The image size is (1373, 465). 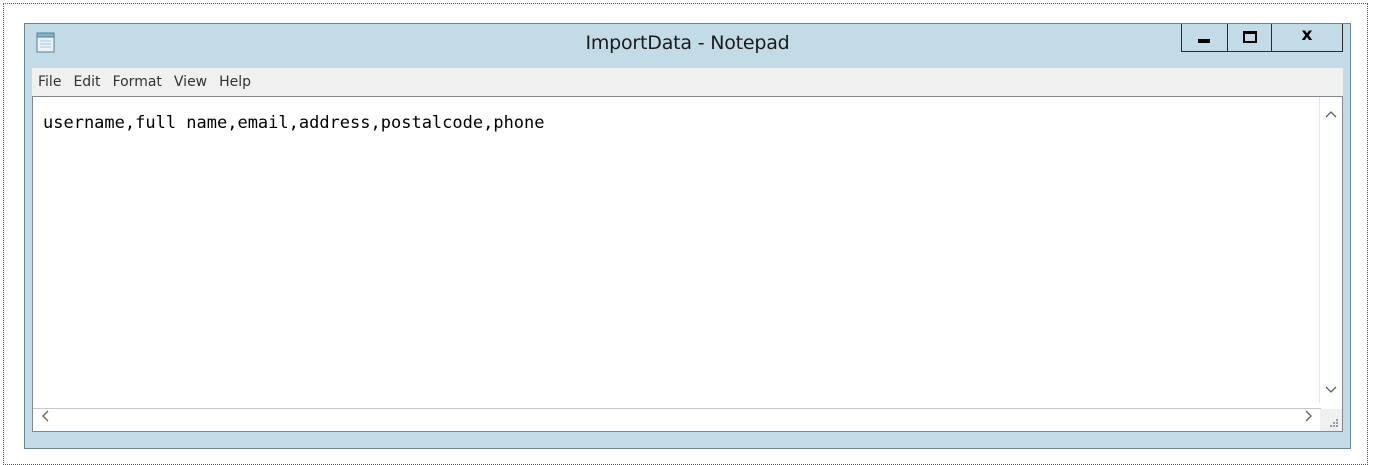 I want to click on maximize-button, so click(x=1250, y=37).